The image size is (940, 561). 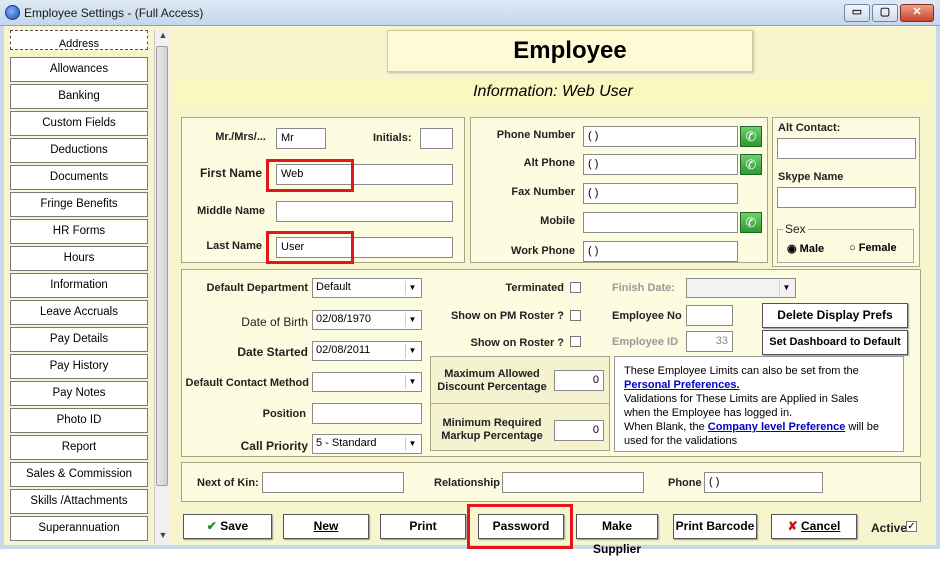 What do you see at coordinates (436, 138) in the screenshot?
I see `initials-field` at bounding box center [436, 138].